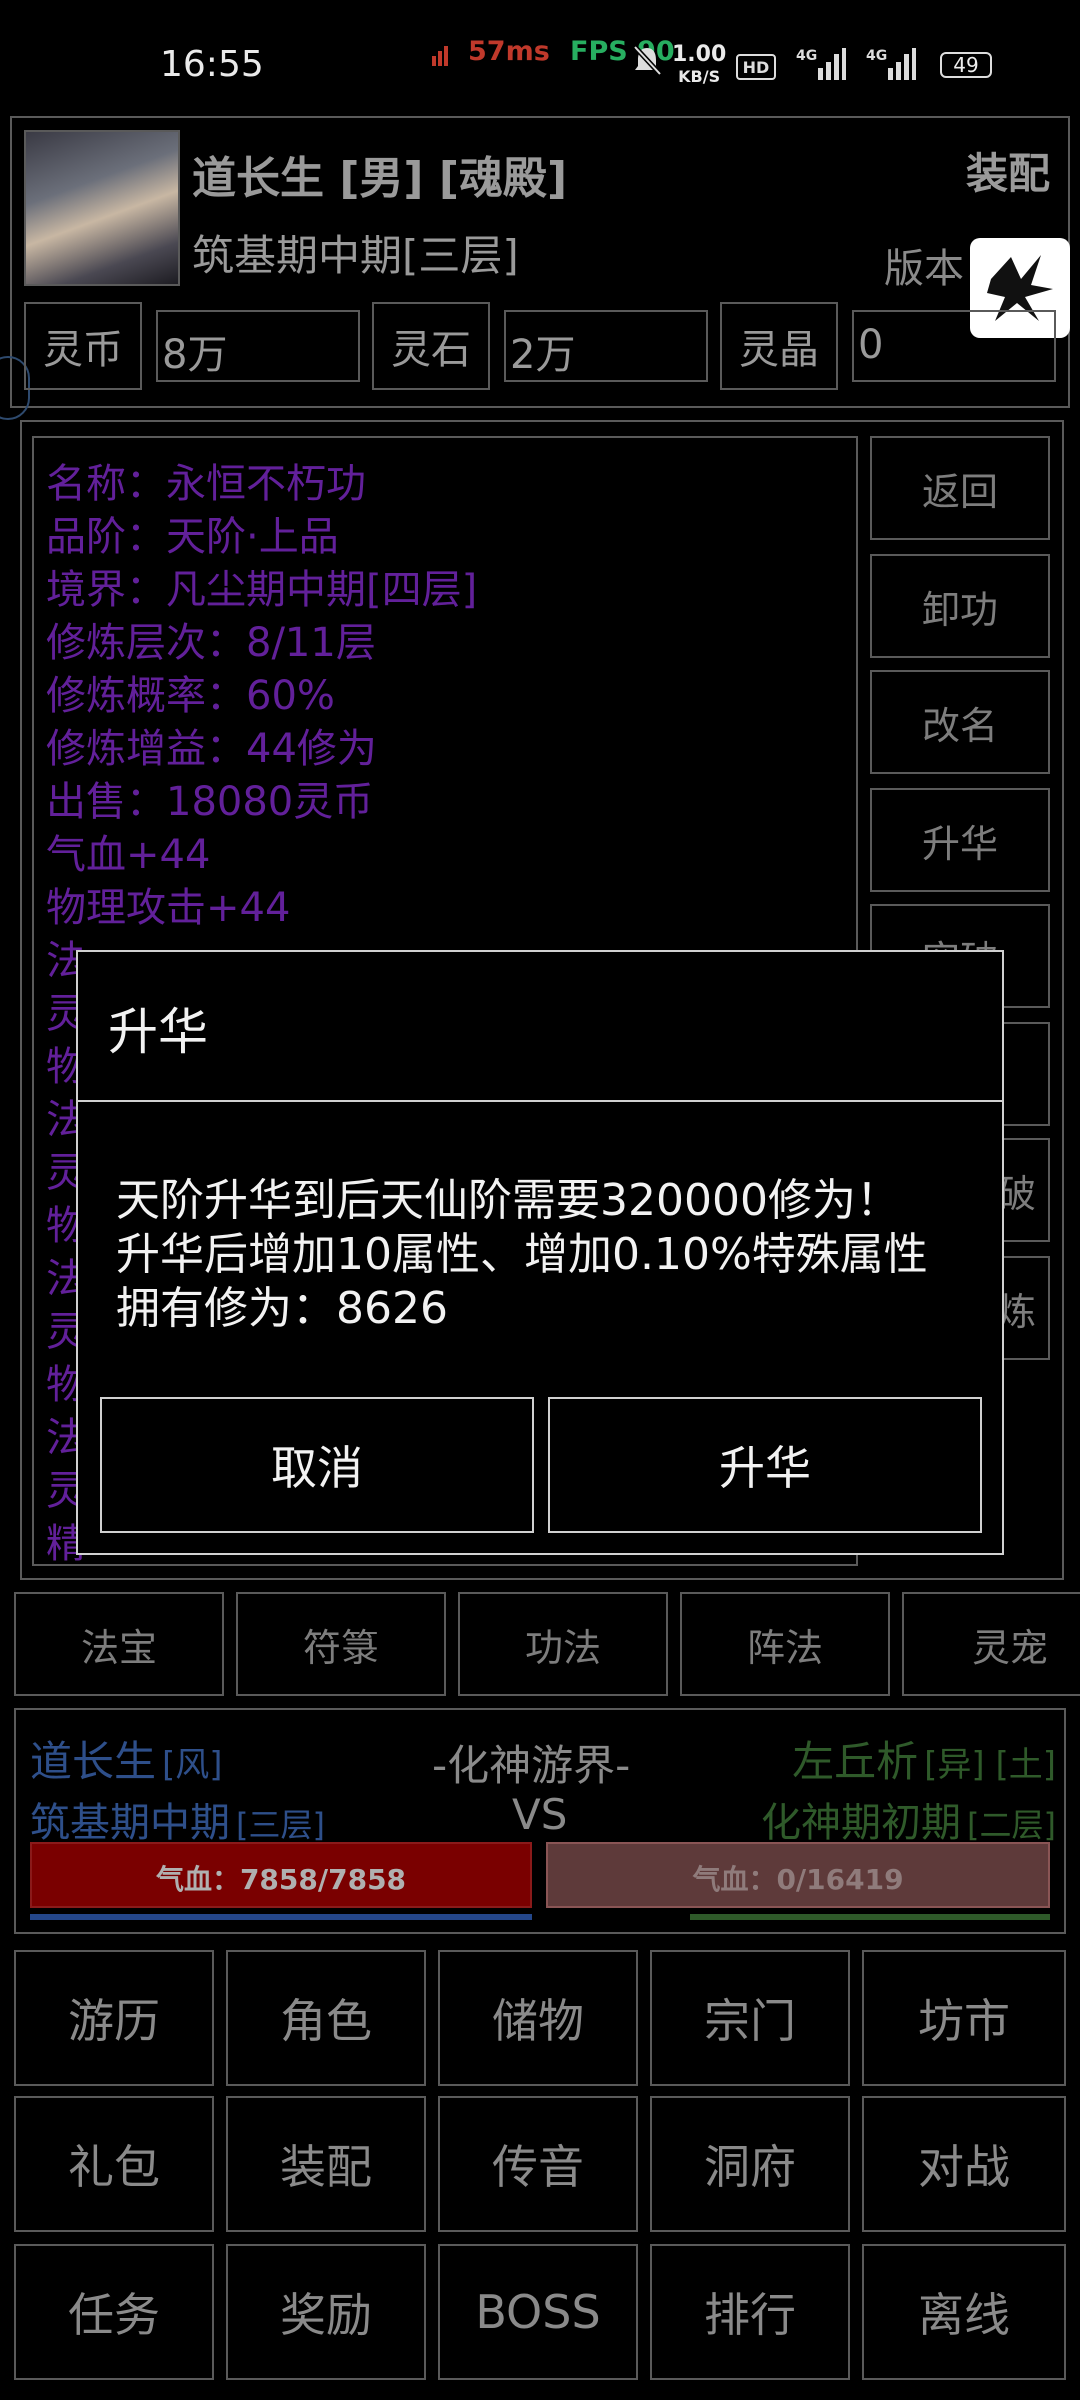 The image size is (1080, 2400). What do you see at coordinates (647, 62) in the screenshot?
I see `mute-bell-icon` at bounding box center [647, 62].